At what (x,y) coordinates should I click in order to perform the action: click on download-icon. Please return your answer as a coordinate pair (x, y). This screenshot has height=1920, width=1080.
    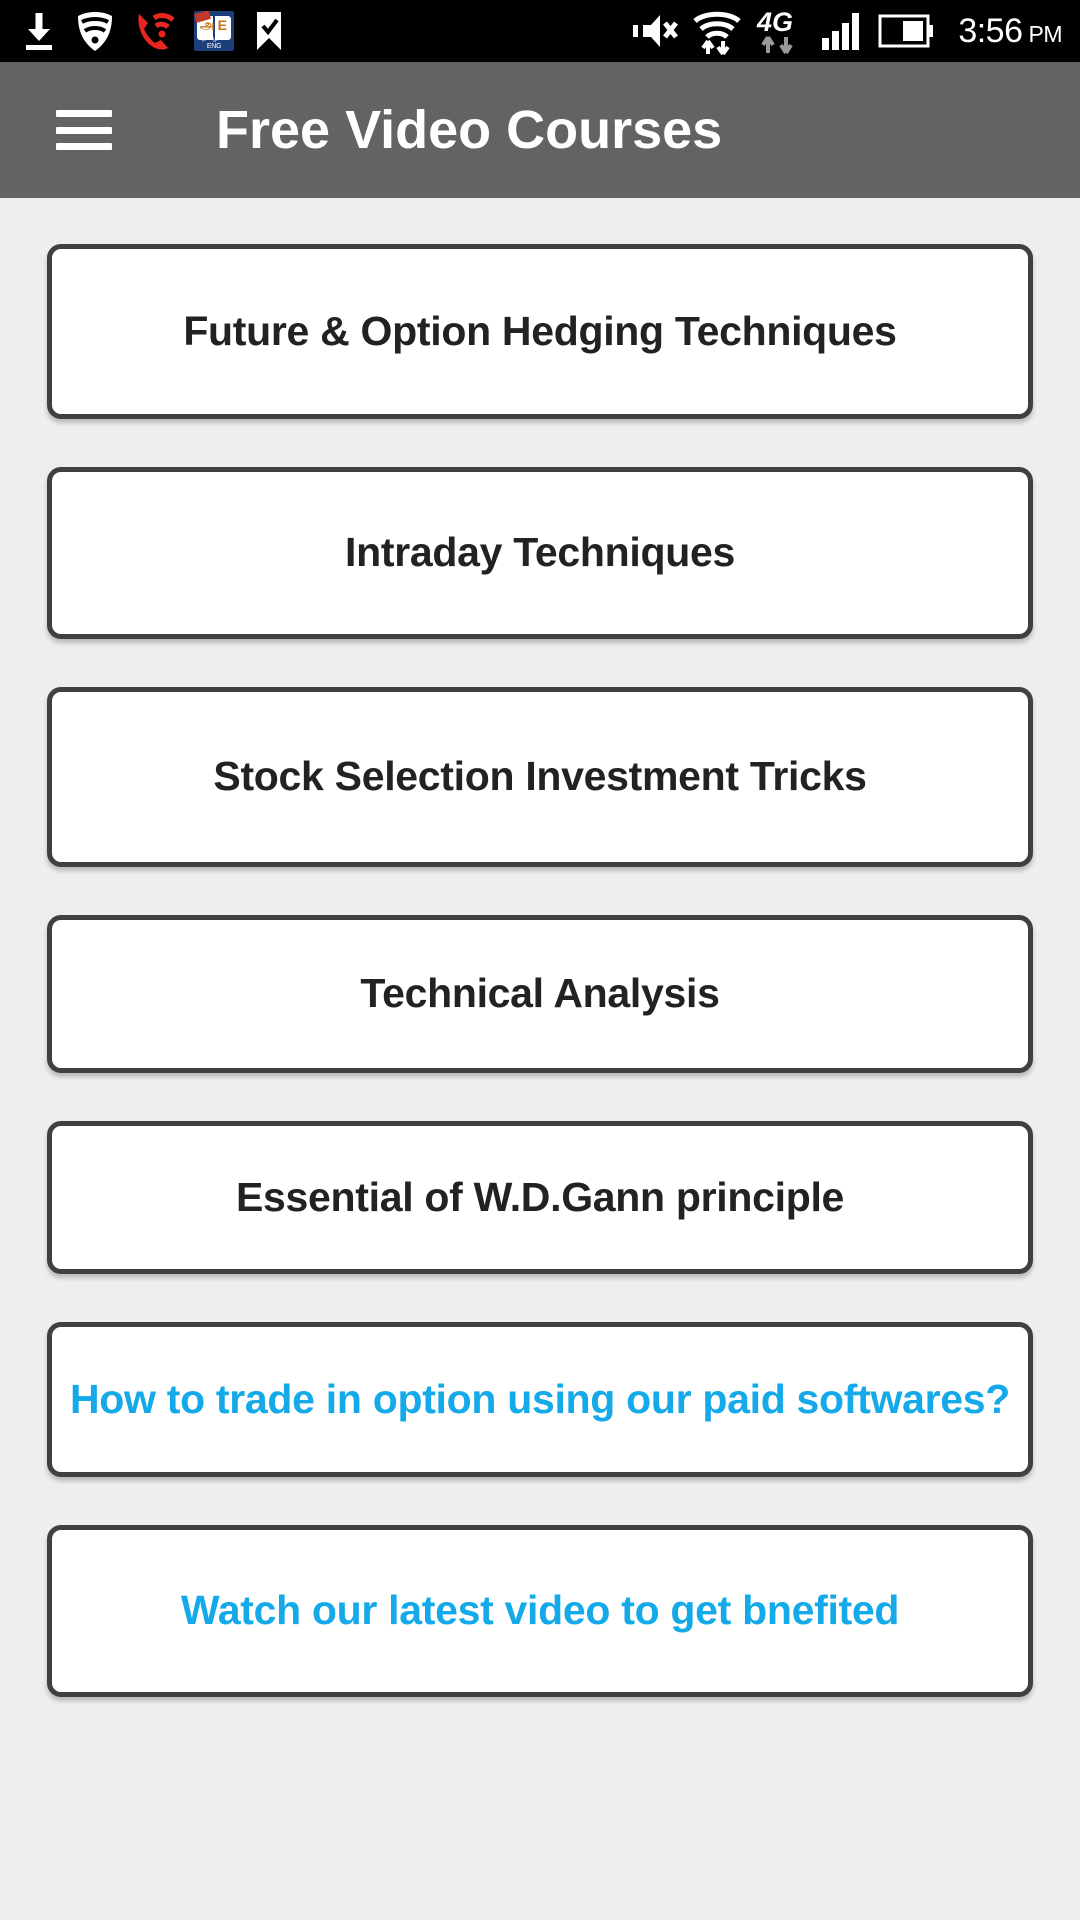
    Looking at the image, I should click on (39, 31).